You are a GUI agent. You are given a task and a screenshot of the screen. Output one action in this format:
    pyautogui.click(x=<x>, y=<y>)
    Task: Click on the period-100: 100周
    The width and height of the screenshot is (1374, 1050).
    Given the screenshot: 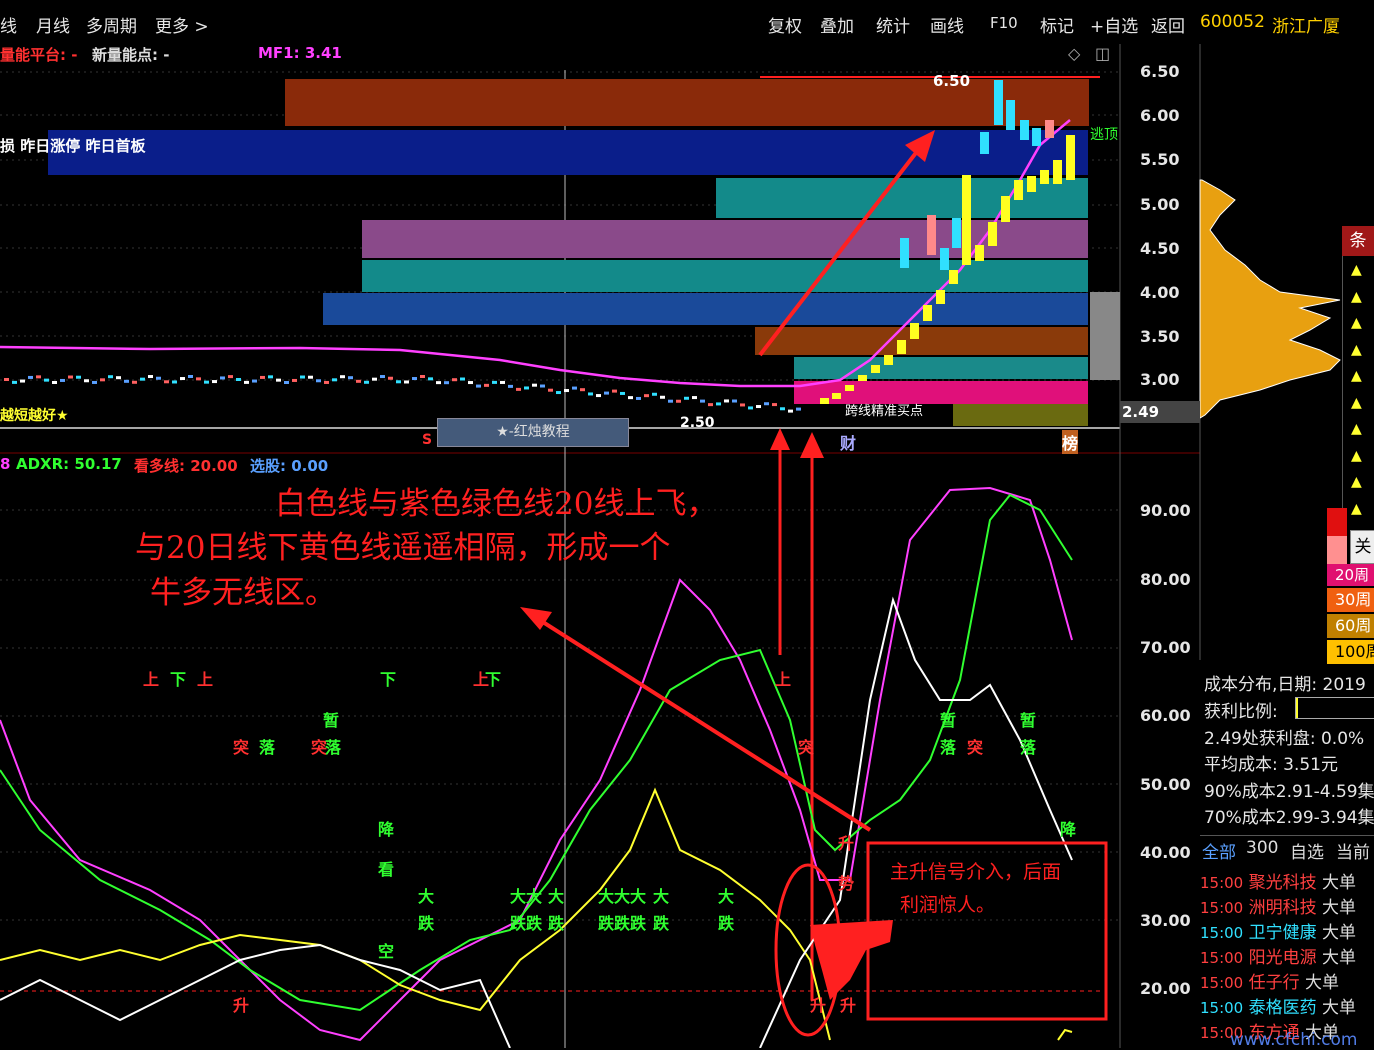 What is the action you would take?
    pyautogui.click(x=1350, y=652)
    